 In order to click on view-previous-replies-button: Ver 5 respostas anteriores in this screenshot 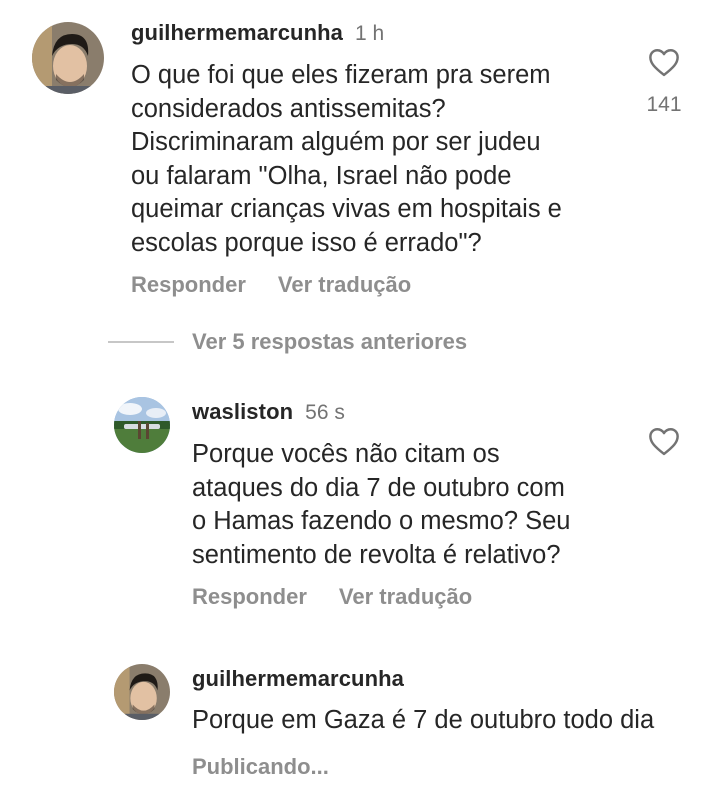, I will do `click(287, 342)`.